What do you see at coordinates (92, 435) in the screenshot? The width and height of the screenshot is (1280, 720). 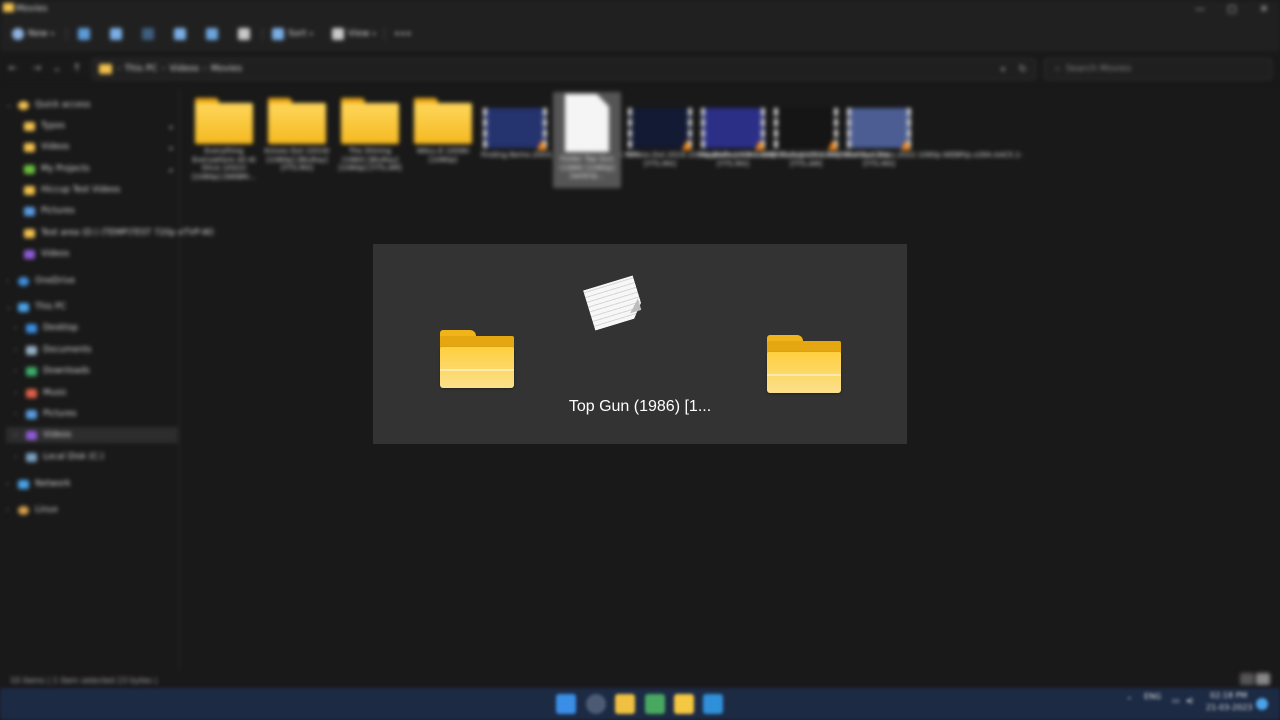 I see `sidebar-item-videos: › Videos` at bounding box center [92, 435].